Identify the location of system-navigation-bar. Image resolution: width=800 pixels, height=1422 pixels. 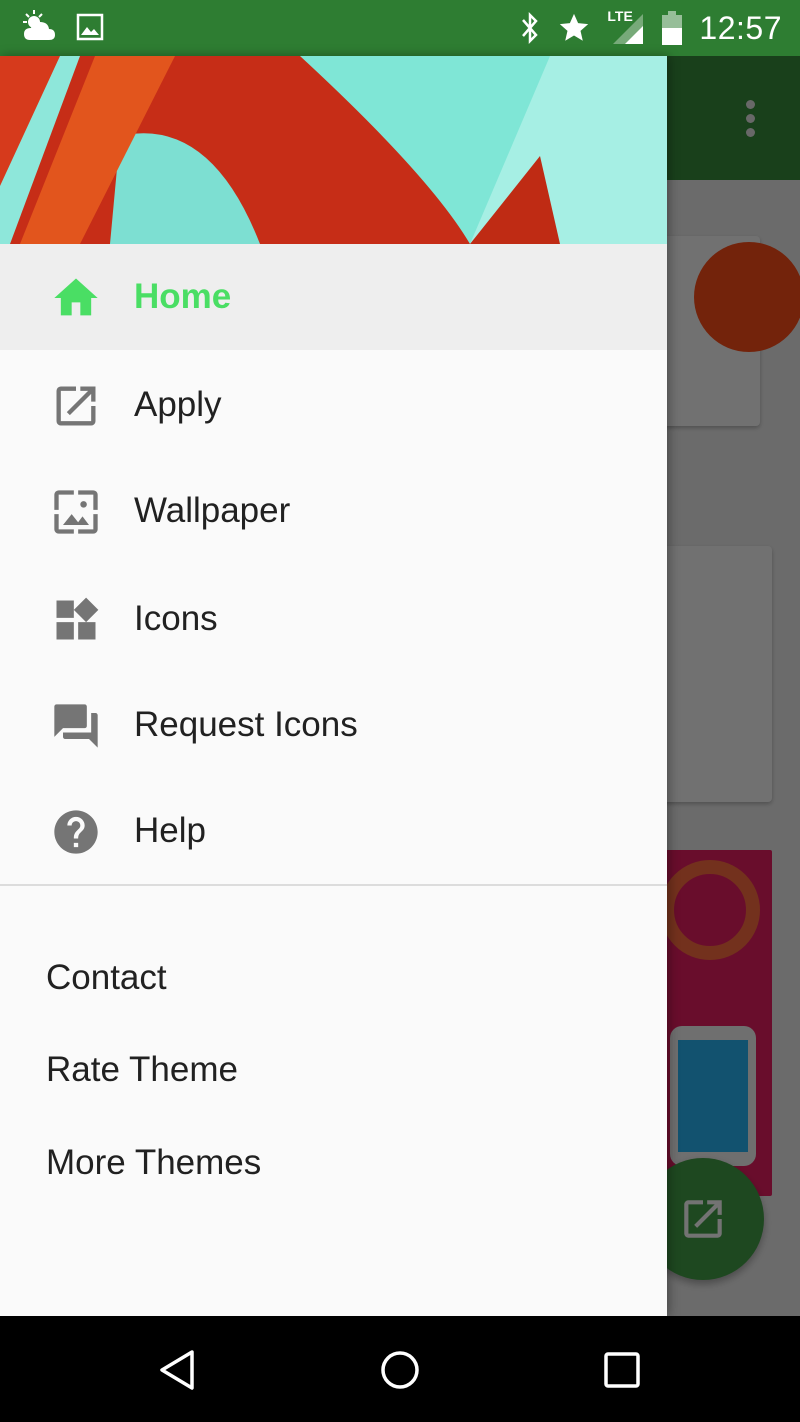
(400, 1369).